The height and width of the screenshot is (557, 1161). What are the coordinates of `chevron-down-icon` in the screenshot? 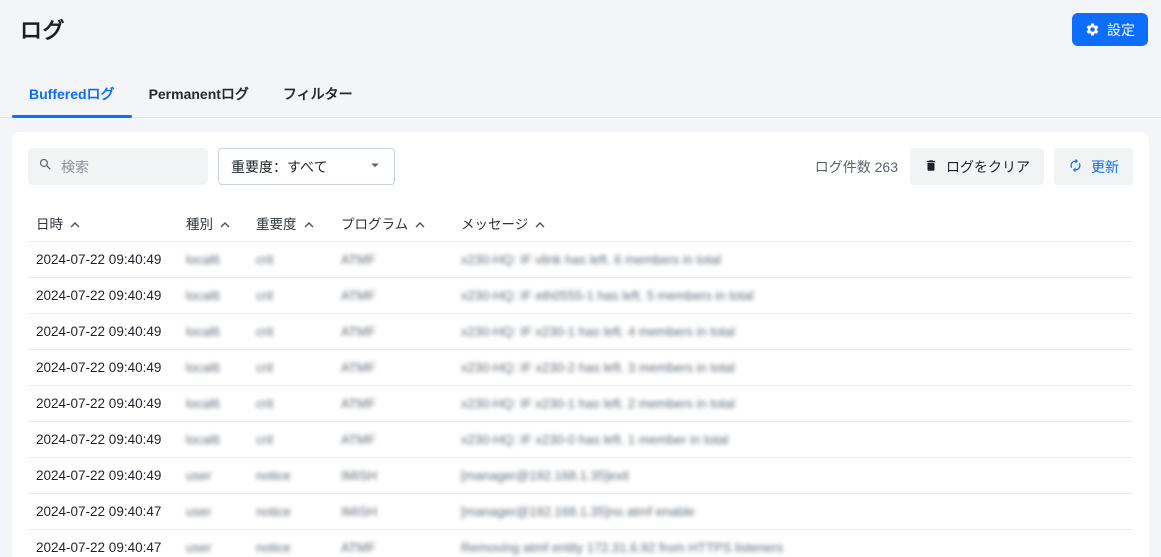 It's located at (375, 166).